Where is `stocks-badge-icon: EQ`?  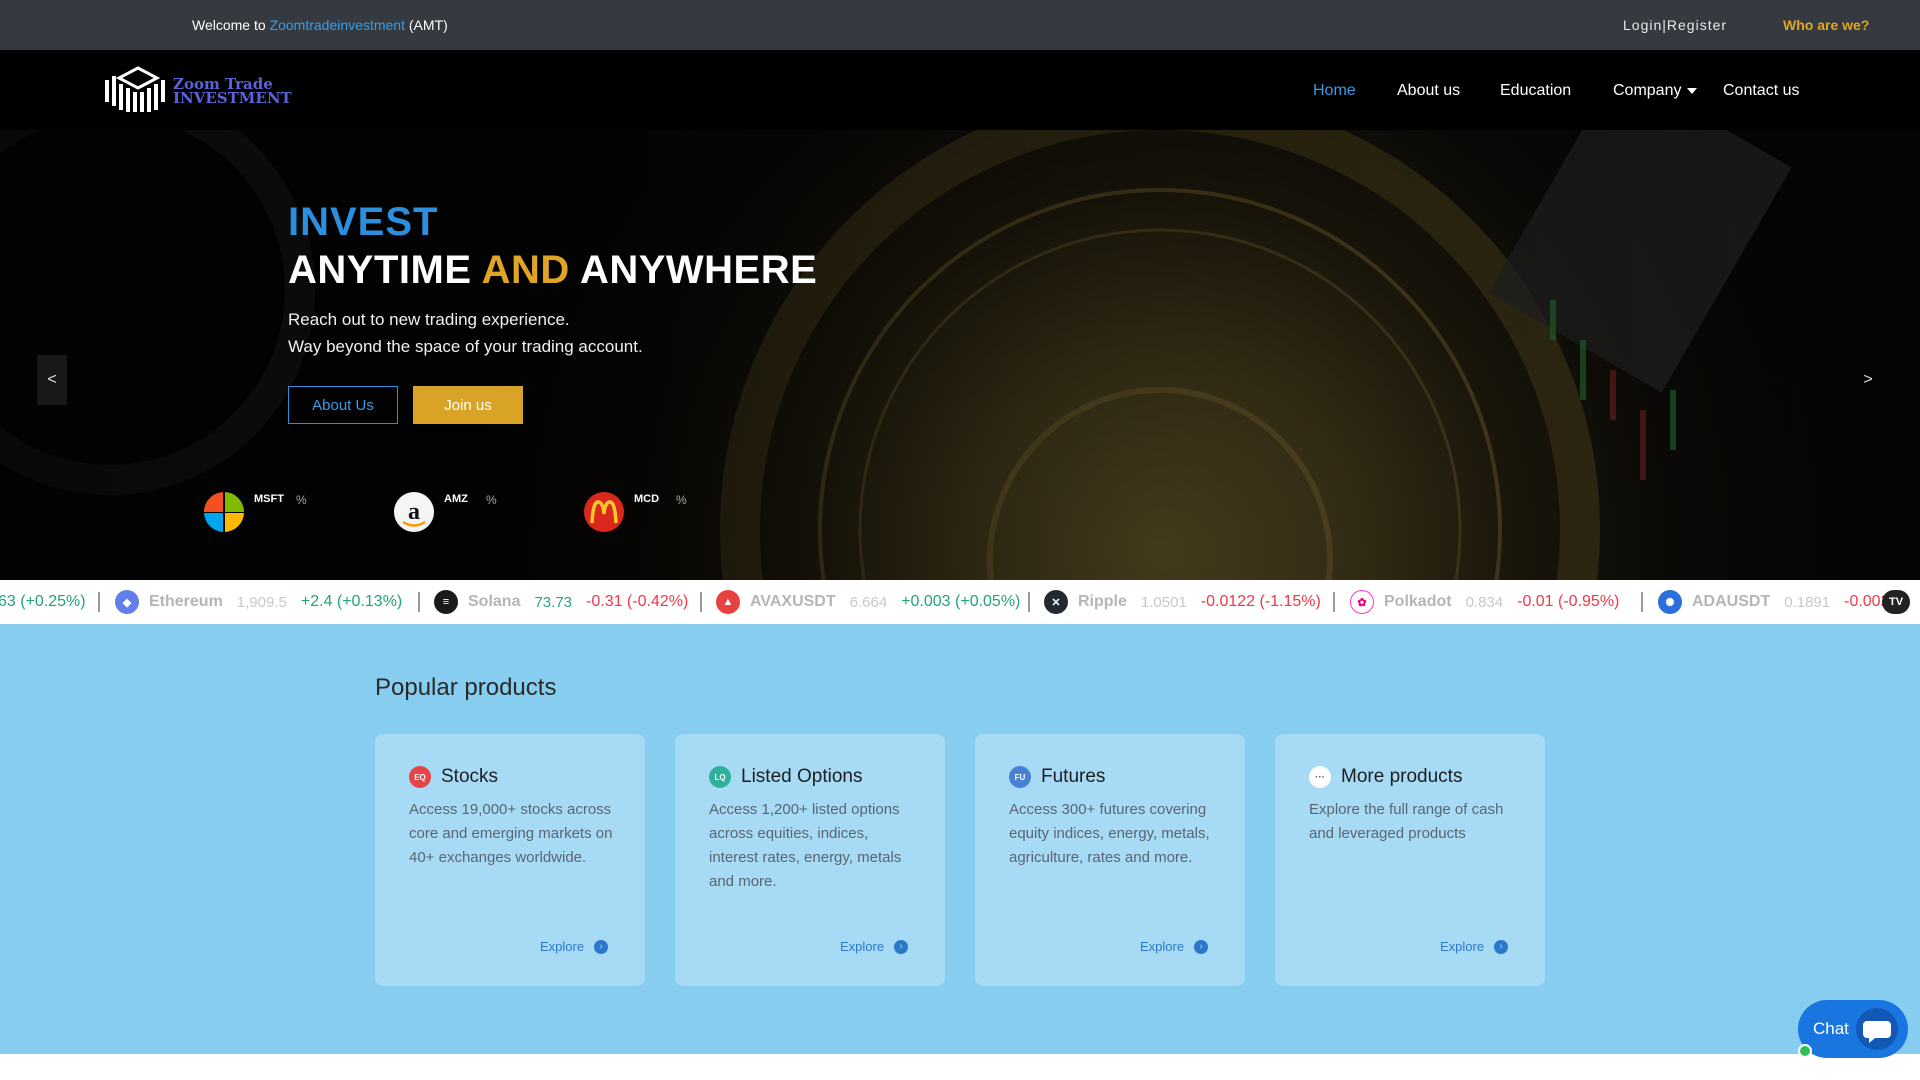
stocks-badge-icon: EQ is located at coordinates (420, 777).